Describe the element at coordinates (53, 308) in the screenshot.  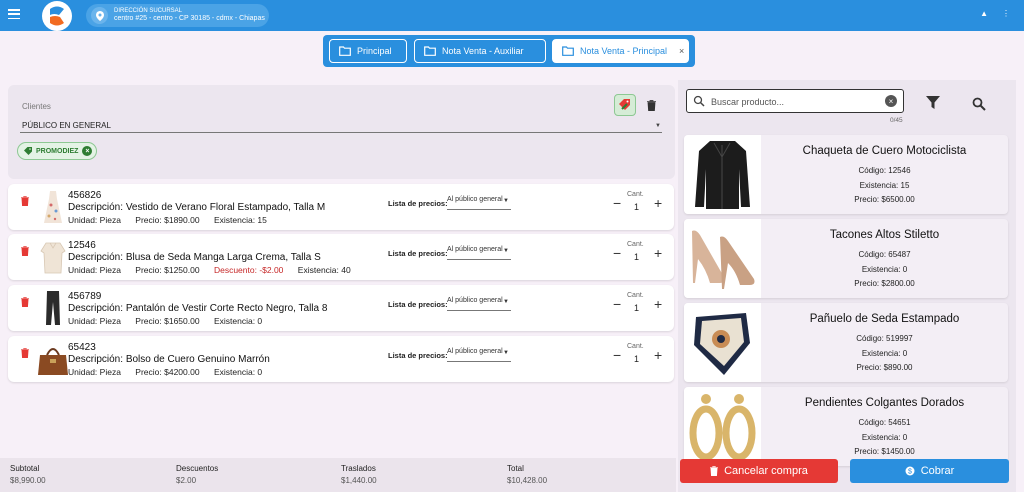
I see `pants-image` at that location.